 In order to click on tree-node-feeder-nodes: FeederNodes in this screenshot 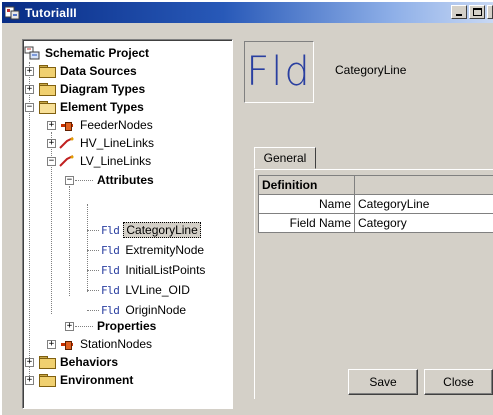, I will do `click(107, 125)`.